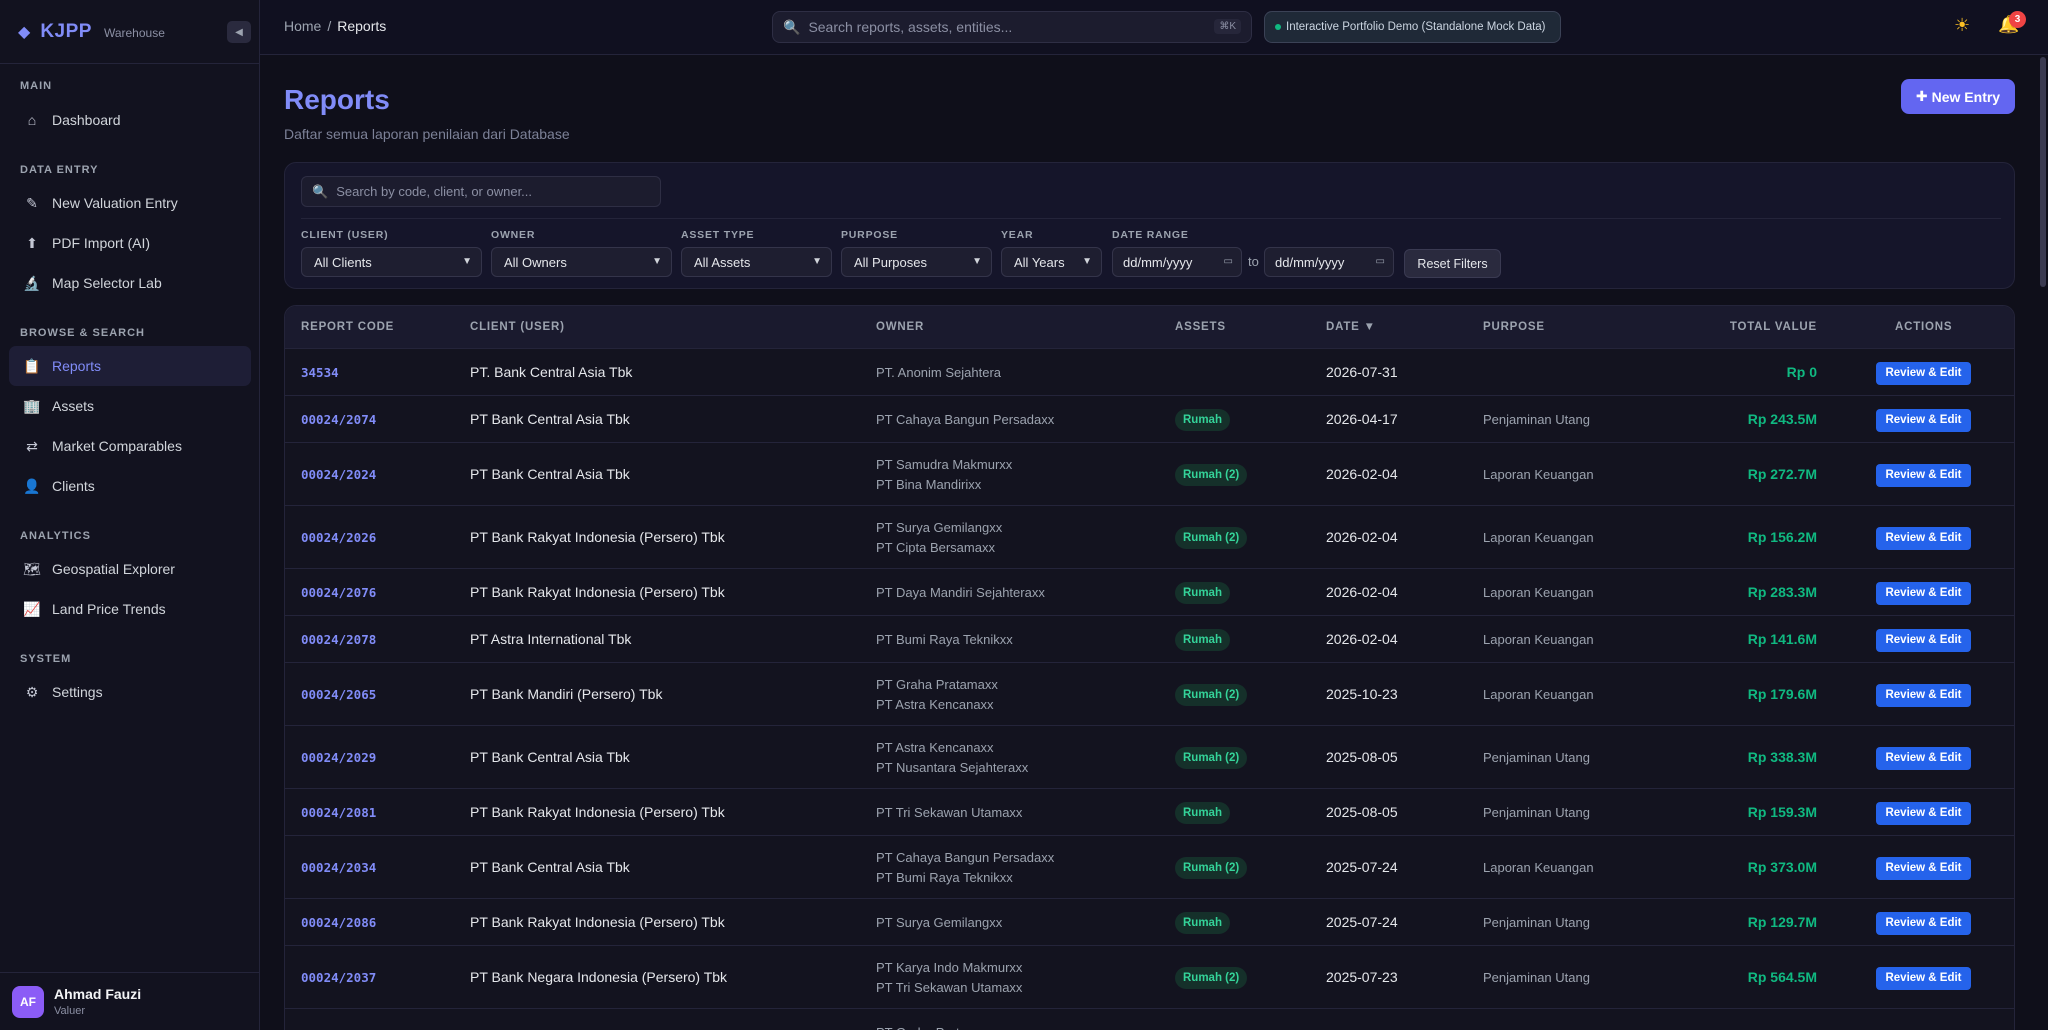 Image resolution: width=2048 pixels, height=1030 pixels. What do you see at coordinates (130, 486) in the screenshot?
I see `sidebar-item-clients: 👤 Clients` at bounding box center [130, 486].